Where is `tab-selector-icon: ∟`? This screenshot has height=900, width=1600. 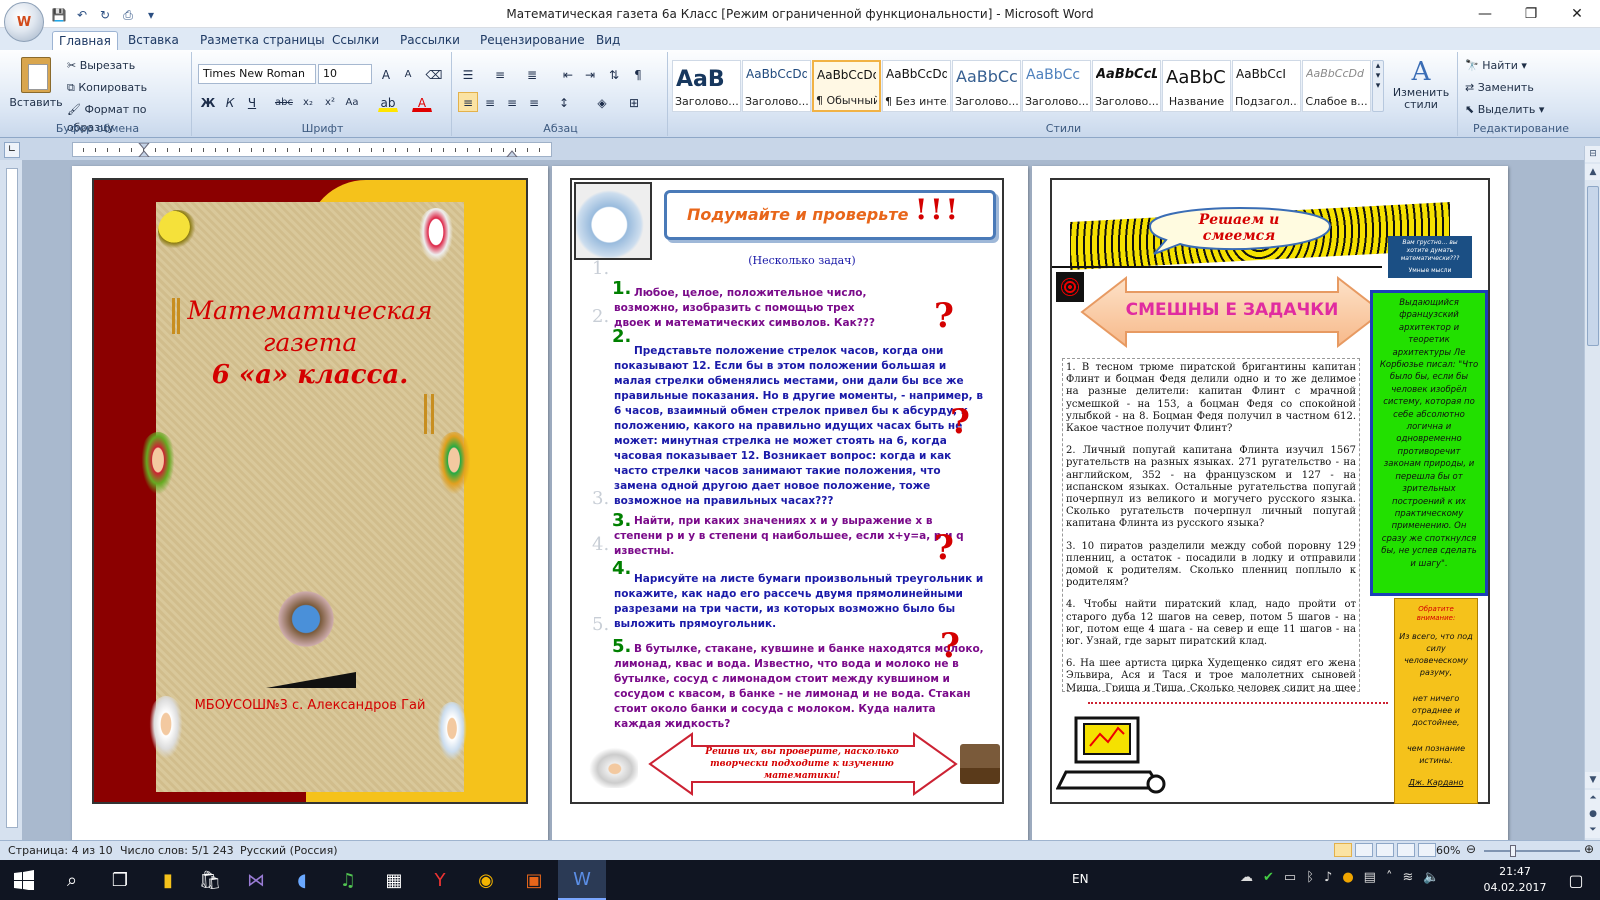 tab-selector-icon: ∟ is located at coordinates (12, 150).